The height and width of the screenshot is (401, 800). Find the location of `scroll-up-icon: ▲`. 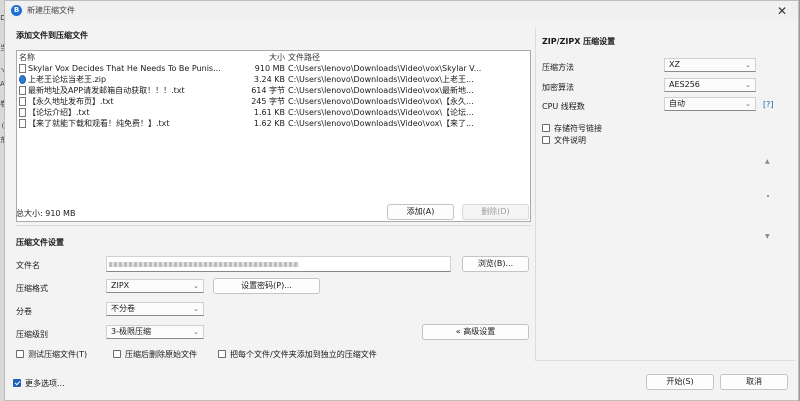

scroll-up-icon: ▲ is located at coordinates (767, 161).